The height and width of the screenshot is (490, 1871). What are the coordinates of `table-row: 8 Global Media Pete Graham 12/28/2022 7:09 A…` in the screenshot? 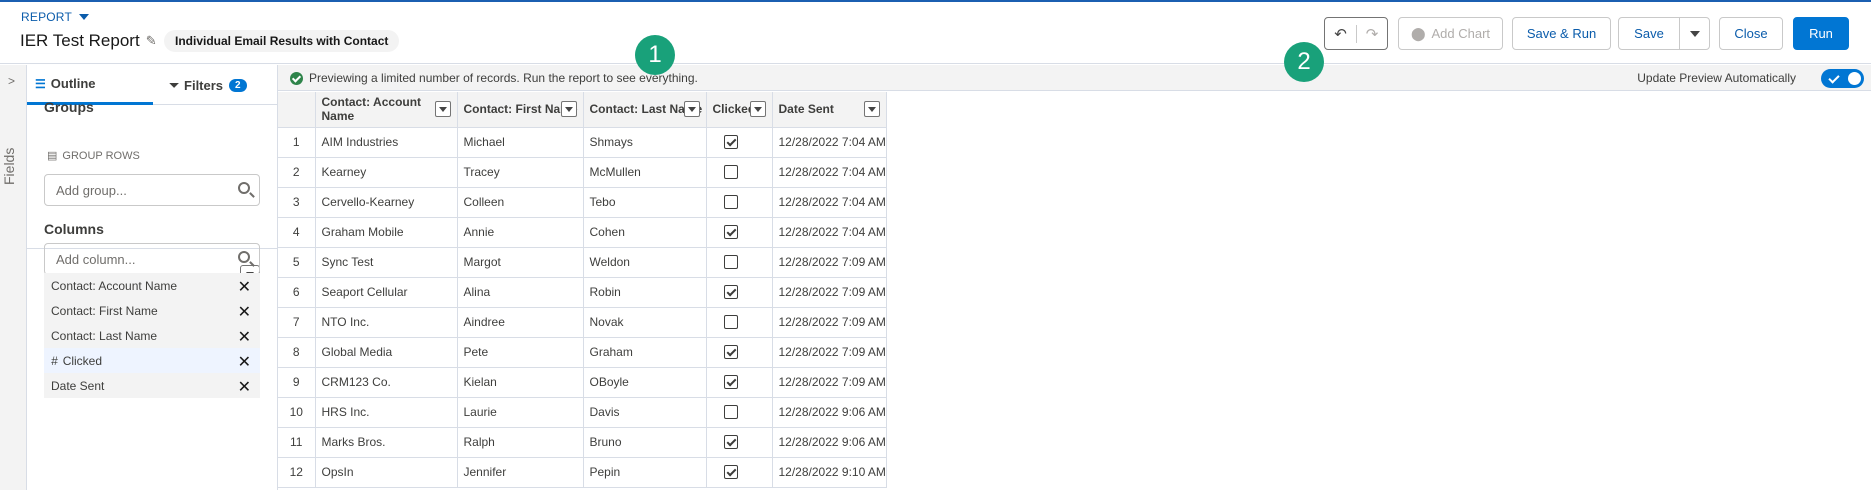 It's located at (582, 352).